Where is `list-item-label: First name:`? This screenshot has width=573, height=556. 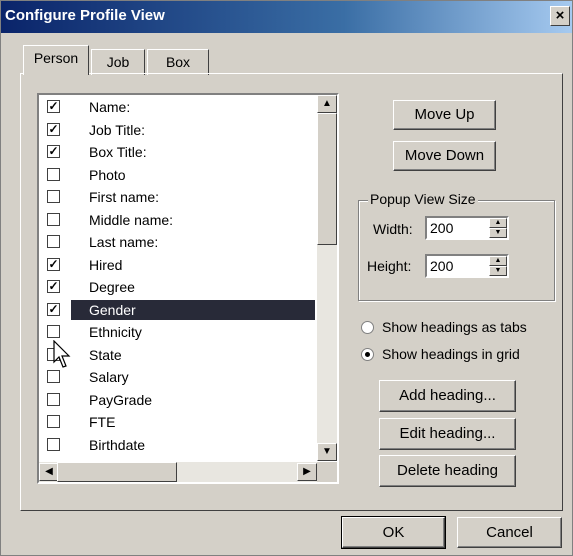
list-item-label: First name: is located at coordinates (124, 197).